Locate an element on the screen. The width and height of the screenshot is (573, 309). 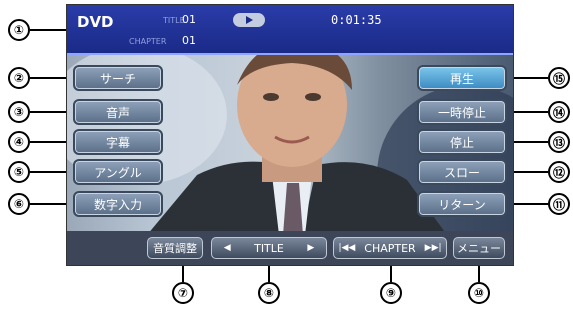
return-button: リターン is located at coordinates (462, 204).